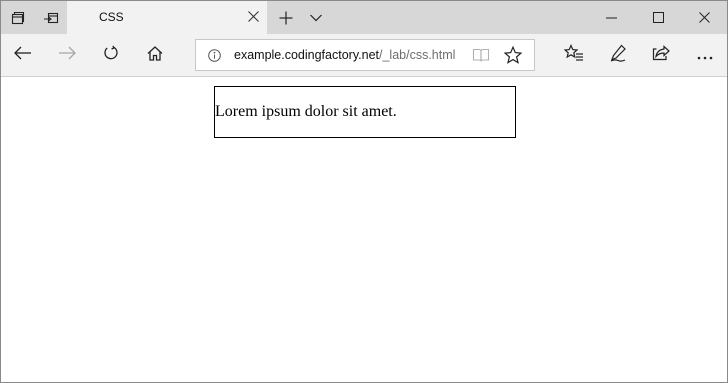 The image size is (728, 383). I want to click on bordered-box: Lorem ipsum dolor sit amet., so click(365, 112).